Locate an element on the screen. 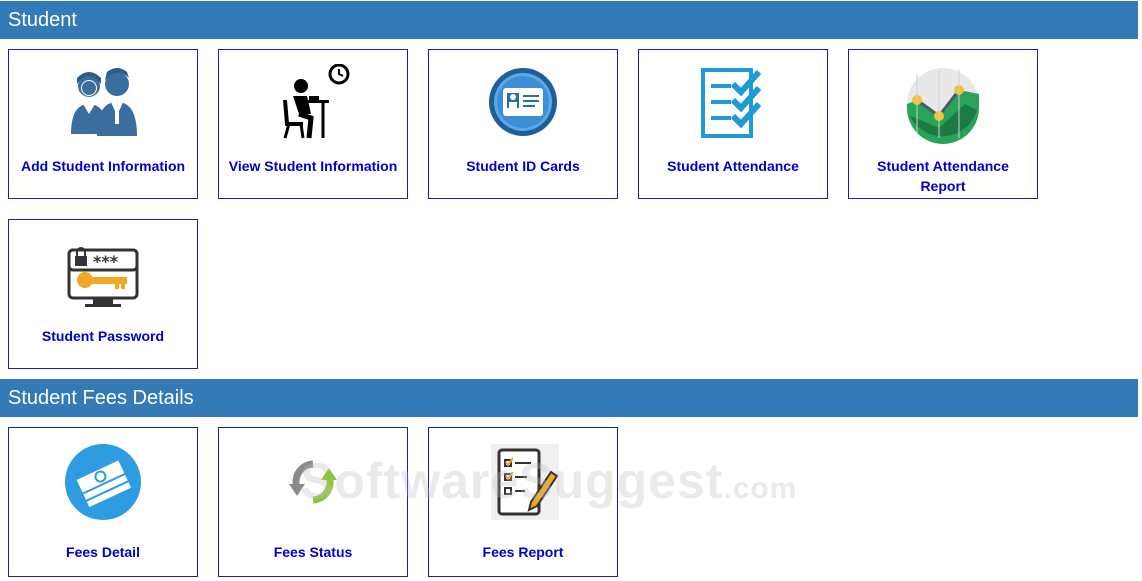 The height and width of the screenshot is (581, 1142). tile-fees-status: Fees Status is located at coordinates (313, 502).